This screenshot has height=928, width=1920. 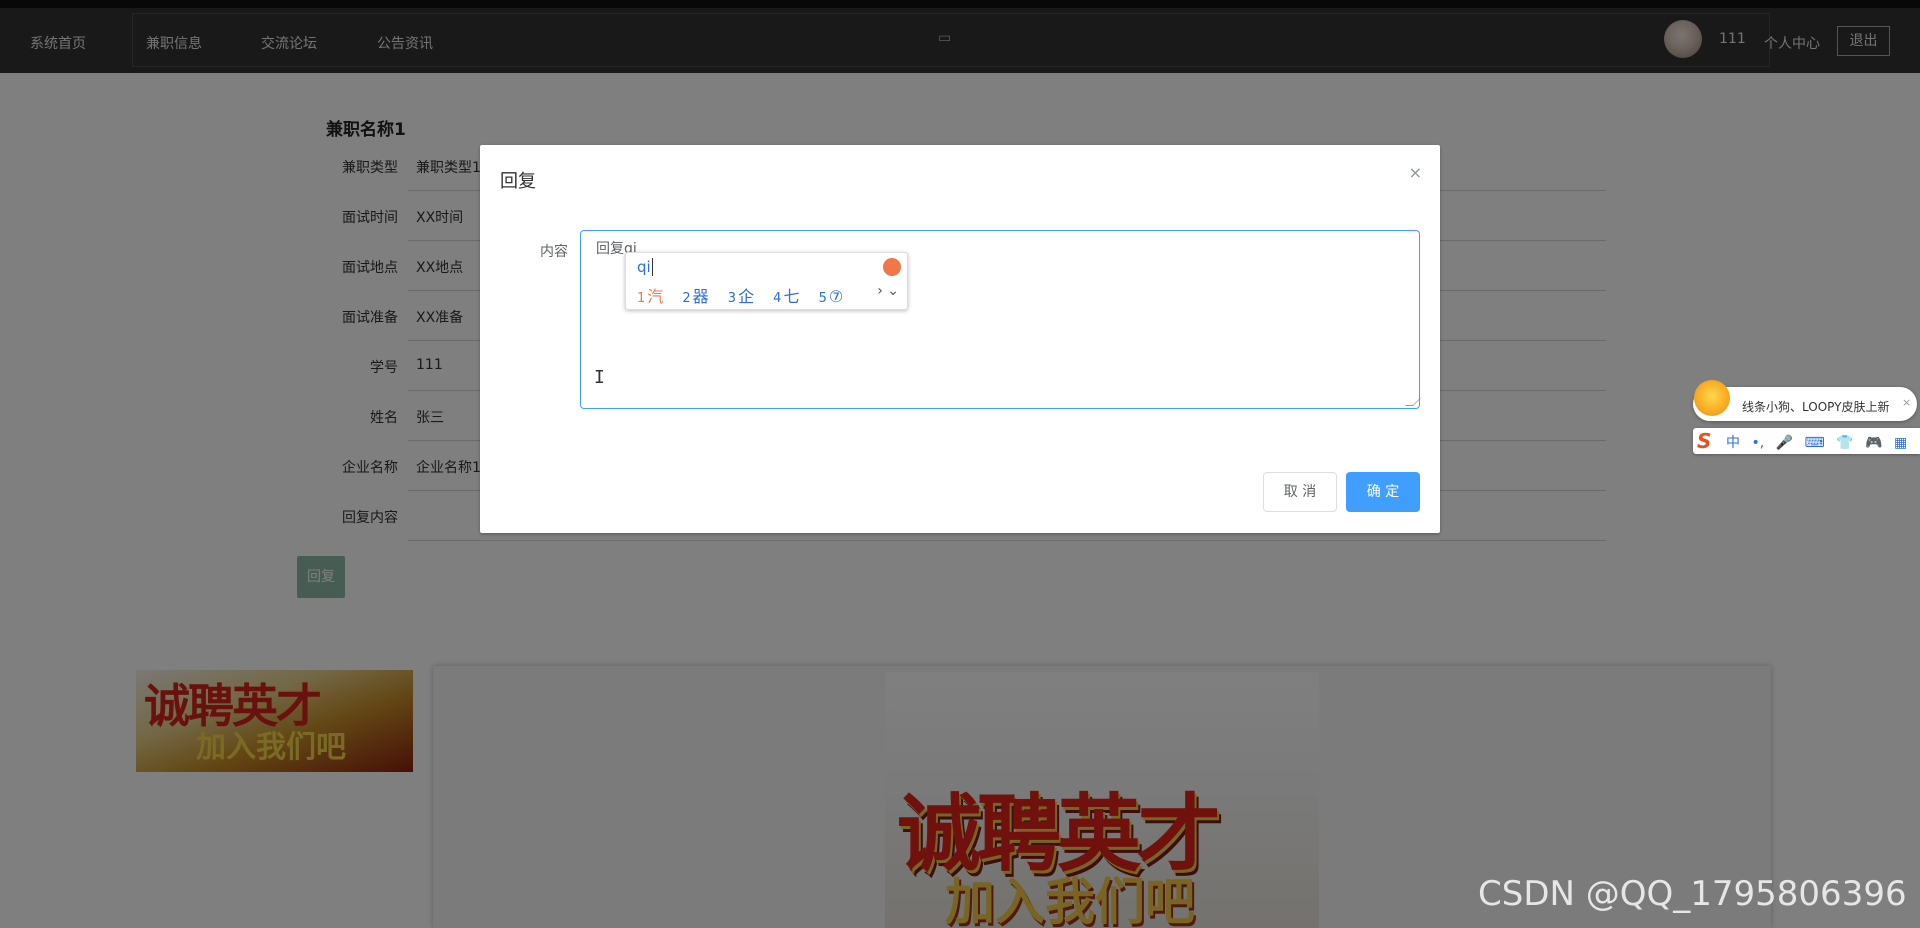 I want to click on sogou-logo-icon: S, so click(x=1704, y=441).